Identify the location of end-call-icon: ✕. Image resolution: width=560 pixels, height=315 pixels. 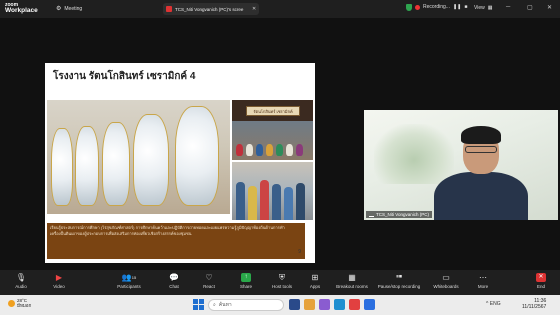
(541, 277).